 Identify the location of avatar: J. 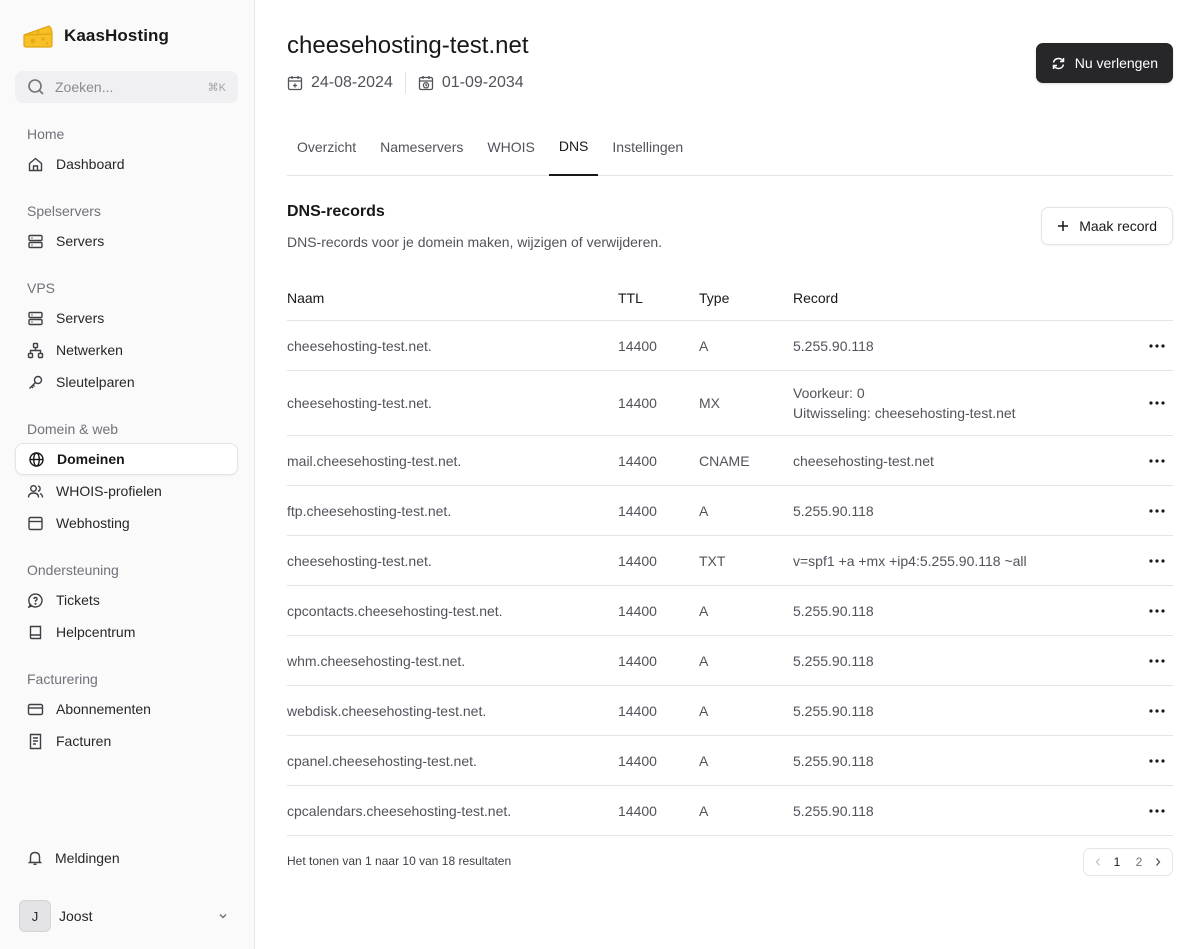
(35, 916).